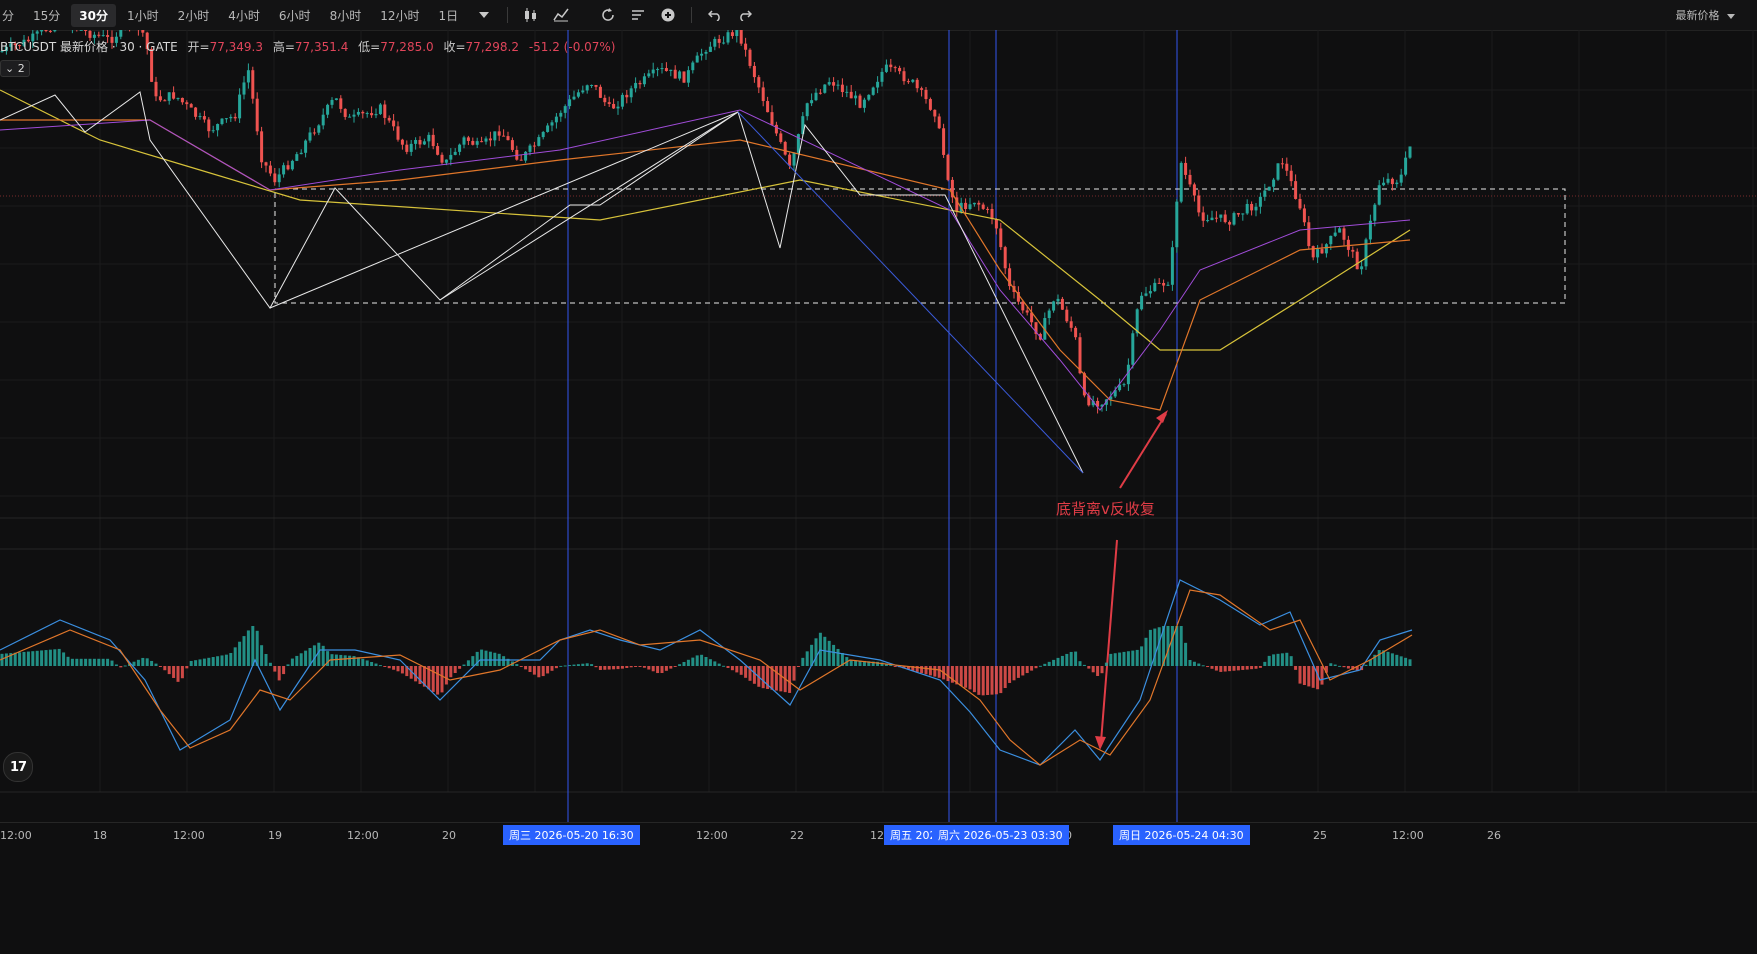 This screenshot has width=1757, height=954. Describe the element at coordinates (668, 15) in the screenshot. I see `add-icon` at that location.